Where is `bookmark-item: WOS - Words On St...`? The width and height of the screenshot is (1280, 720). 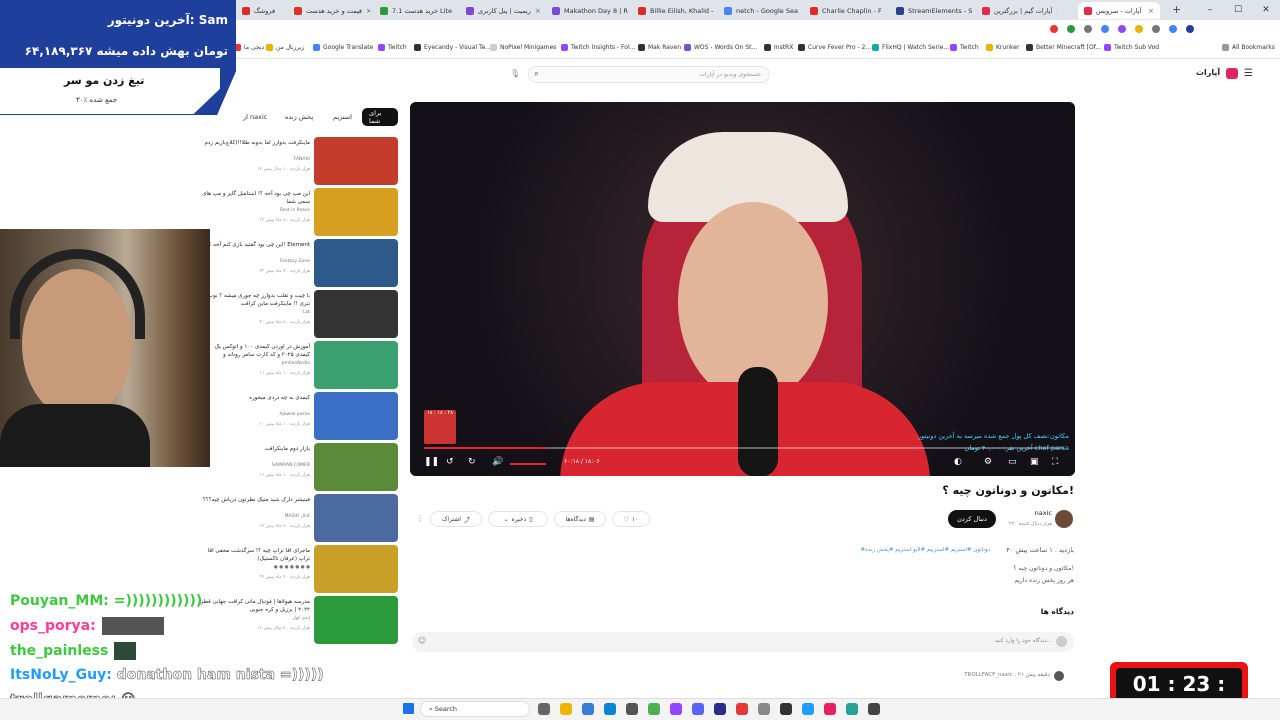 bookmark-item: WOS - Words On St... is located at coordinates (720, 47).